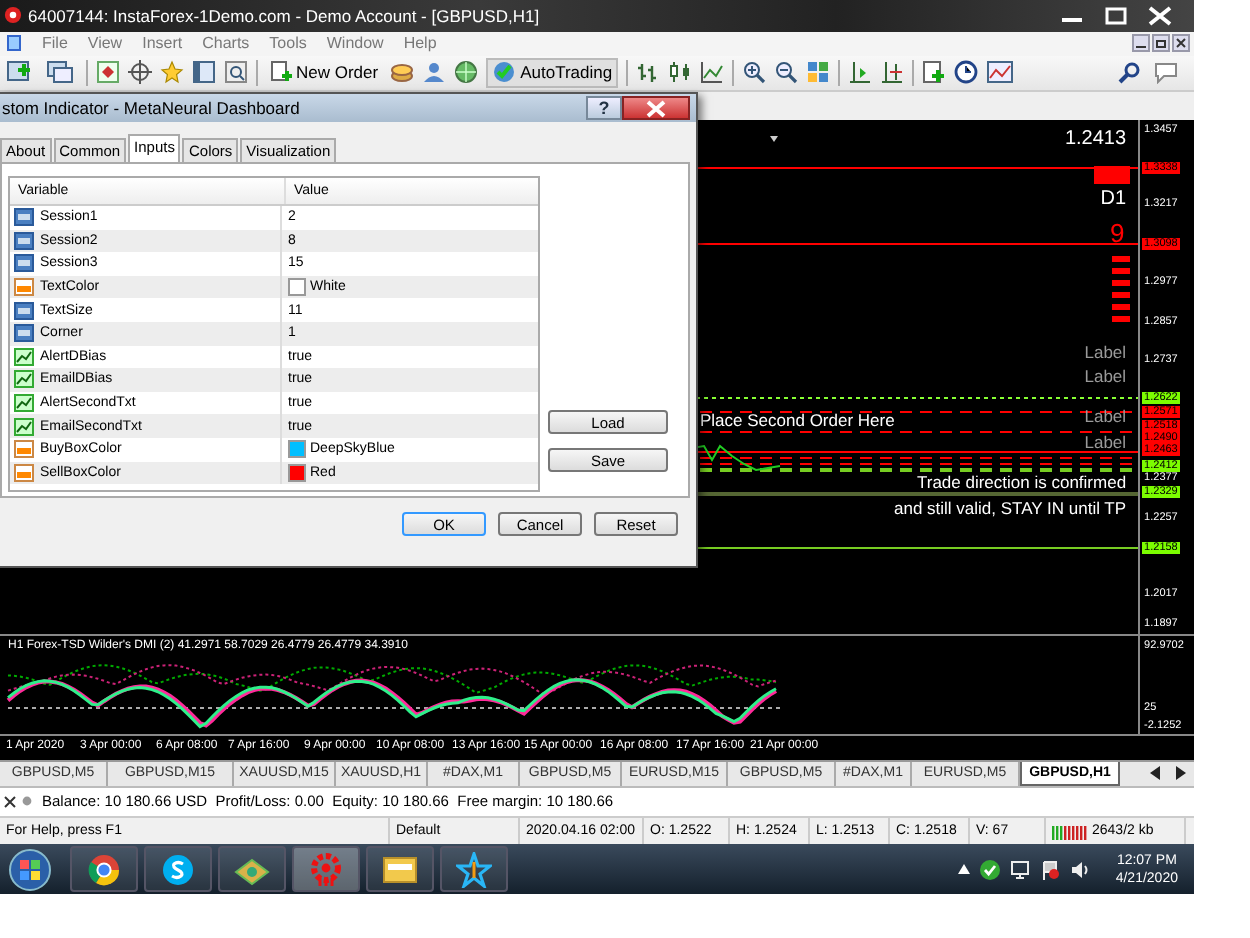 The width and height of the screenshot is (1250, 938). Describe the element at coordinates (1117, 233) in the screenshot. I see `signal-digit: 9` at that location.